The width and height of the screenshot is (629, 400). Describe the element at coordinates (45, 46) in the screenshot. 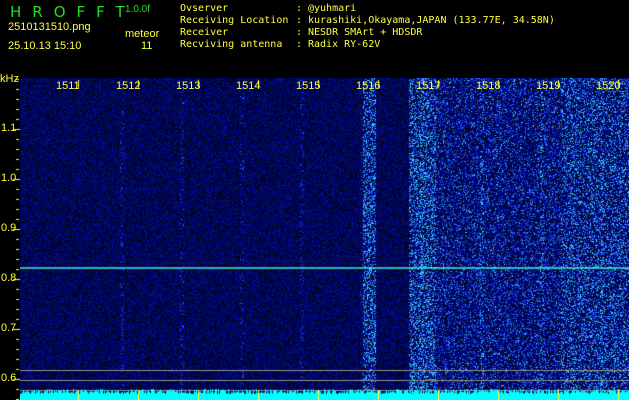

I see `file-datetime: 25.10.13 15:10` at that location.